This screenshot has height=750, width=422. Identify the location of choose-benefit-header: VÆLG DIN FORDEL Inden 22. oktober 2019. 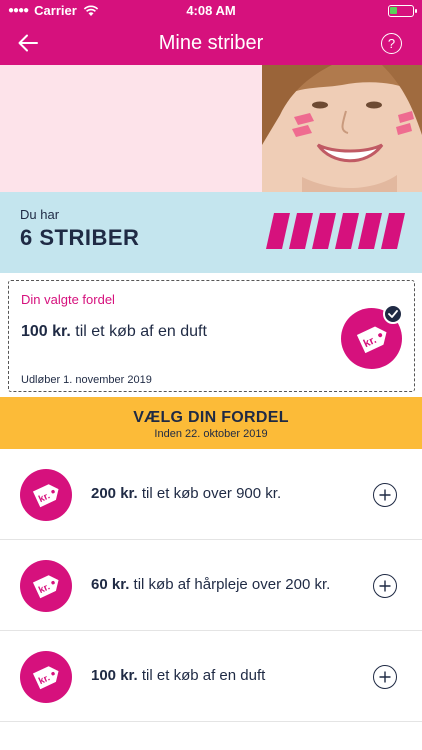
(211, 423).